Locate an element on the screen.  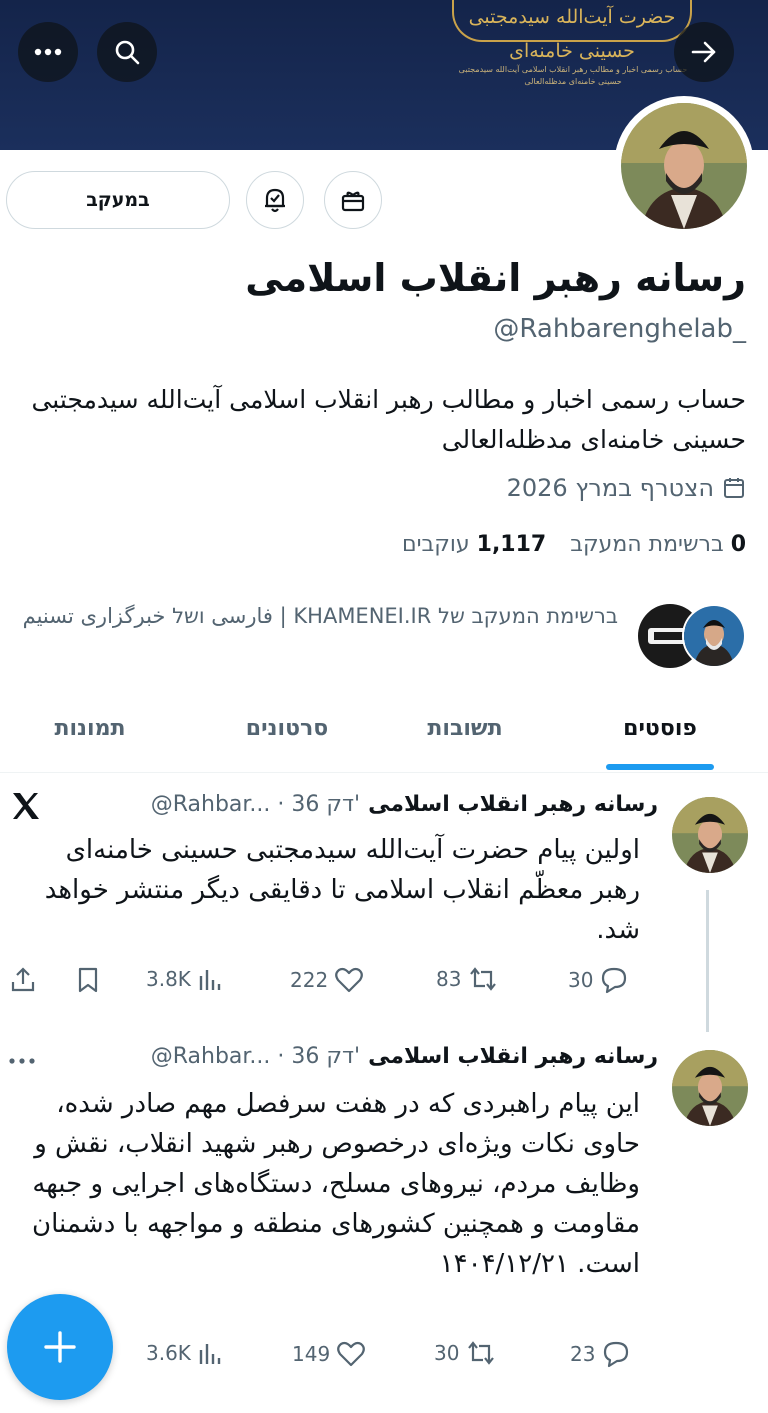
reply-button: 23 is located at coordinates (600, 1354).